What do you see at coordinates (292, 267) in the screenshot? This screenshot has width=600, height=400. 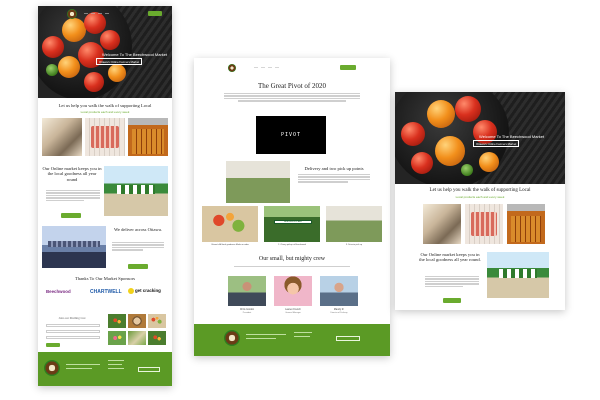 I see `crew-text` at bounding box center [292, 267].